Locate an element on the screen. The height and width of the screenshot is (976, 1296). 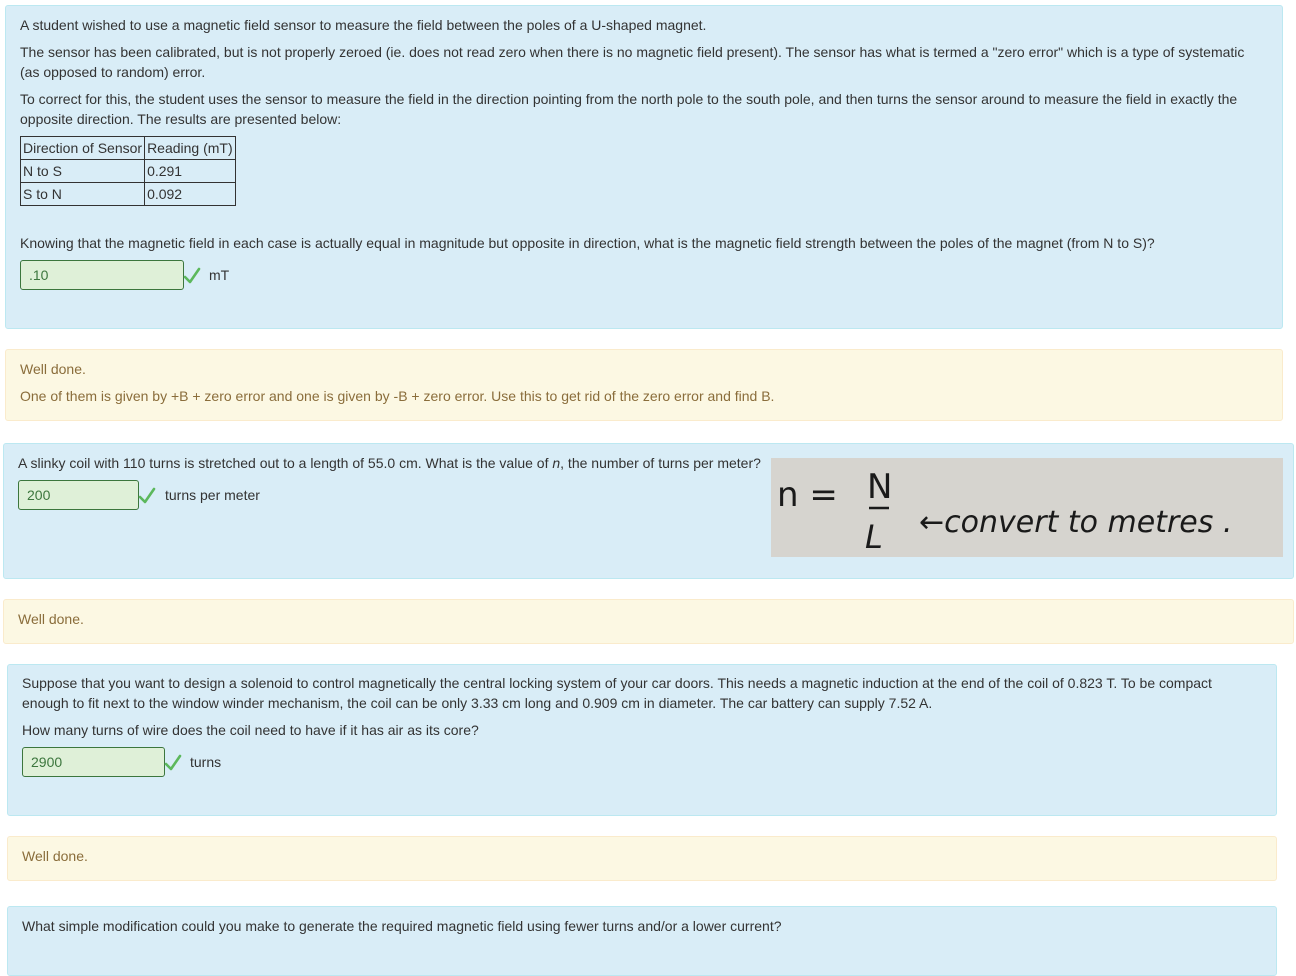
table-header-row: Direction of Sensor Reading (mT) is located at coordinates (127, 148).